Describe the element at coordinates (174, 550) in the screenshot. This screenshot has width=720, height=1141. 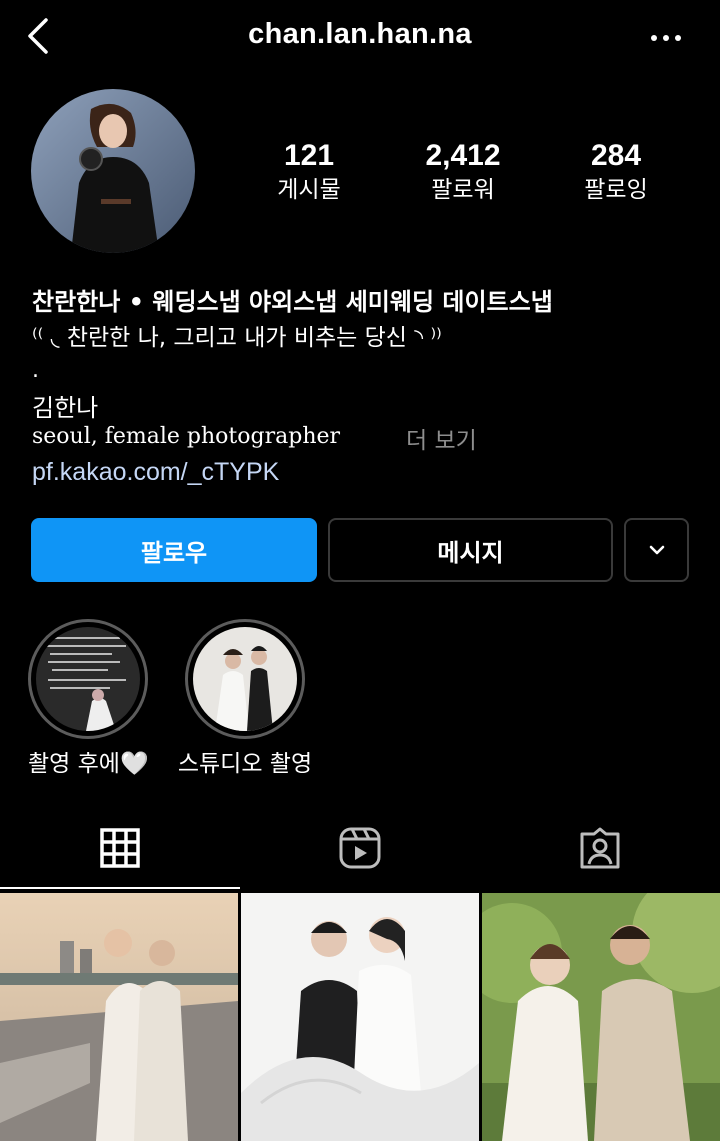
I see `follow-button: 팔로우` at that location.